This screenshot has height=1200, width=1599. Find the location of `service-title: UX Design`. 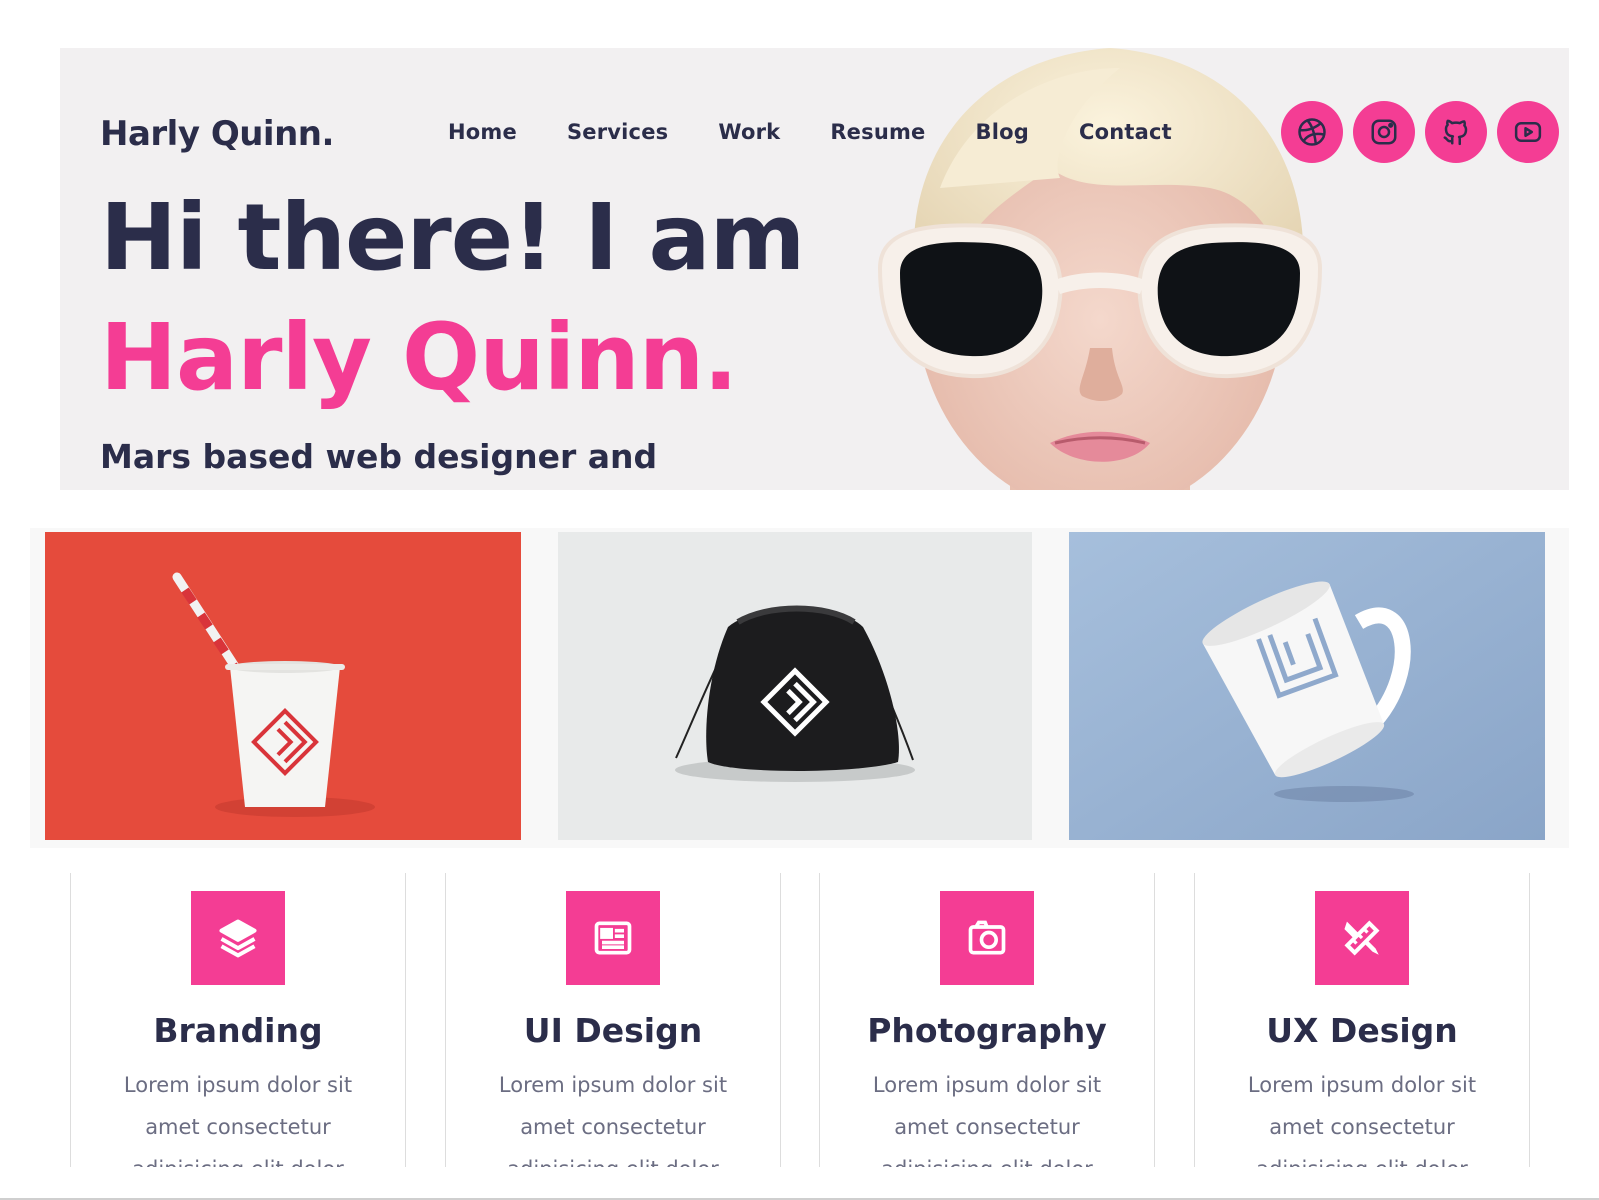

service-title: UX Design is located at coordinates (1362, 1030).